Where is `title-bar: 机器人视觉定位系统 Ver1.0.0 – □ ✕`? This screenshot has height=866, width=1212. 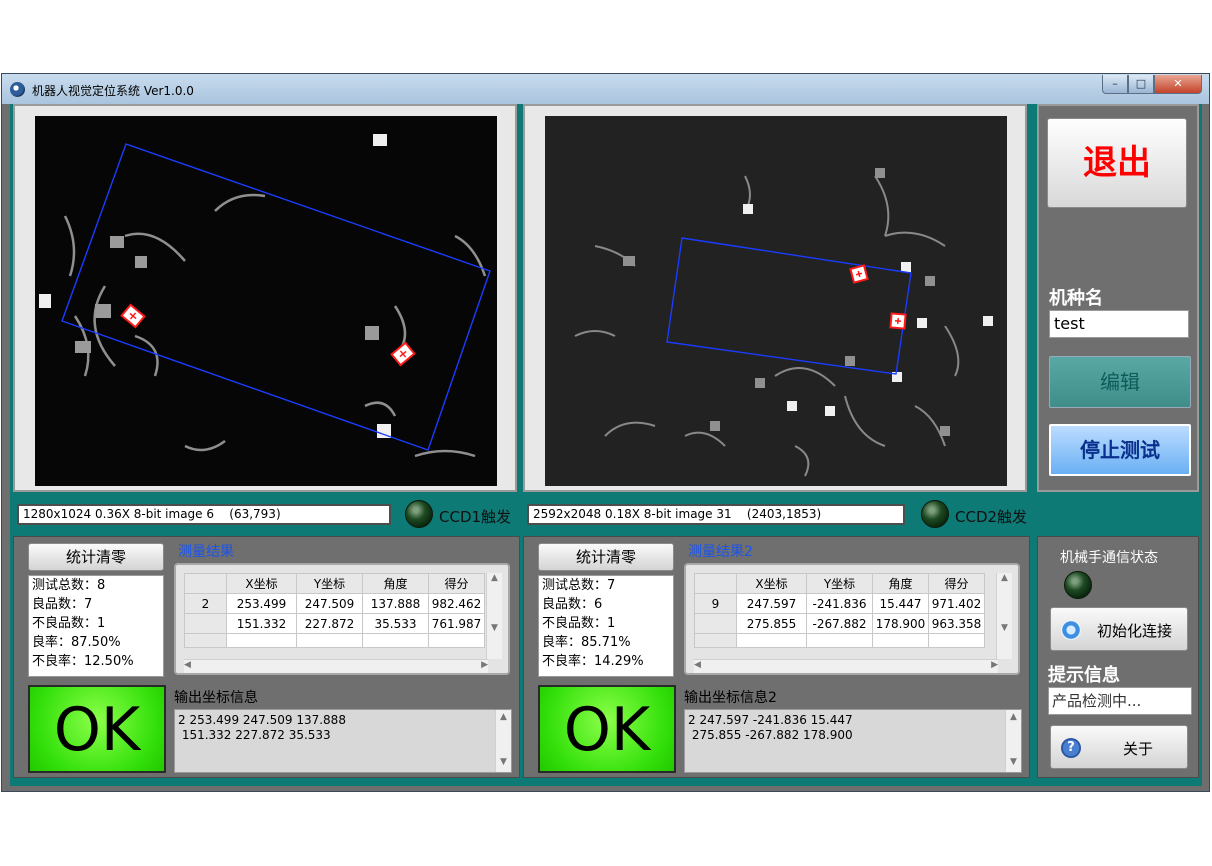 title-bar: 机器人视觉定位系统 Ver1.0.0 – □ ✕ is located at coordinates (605, 89).